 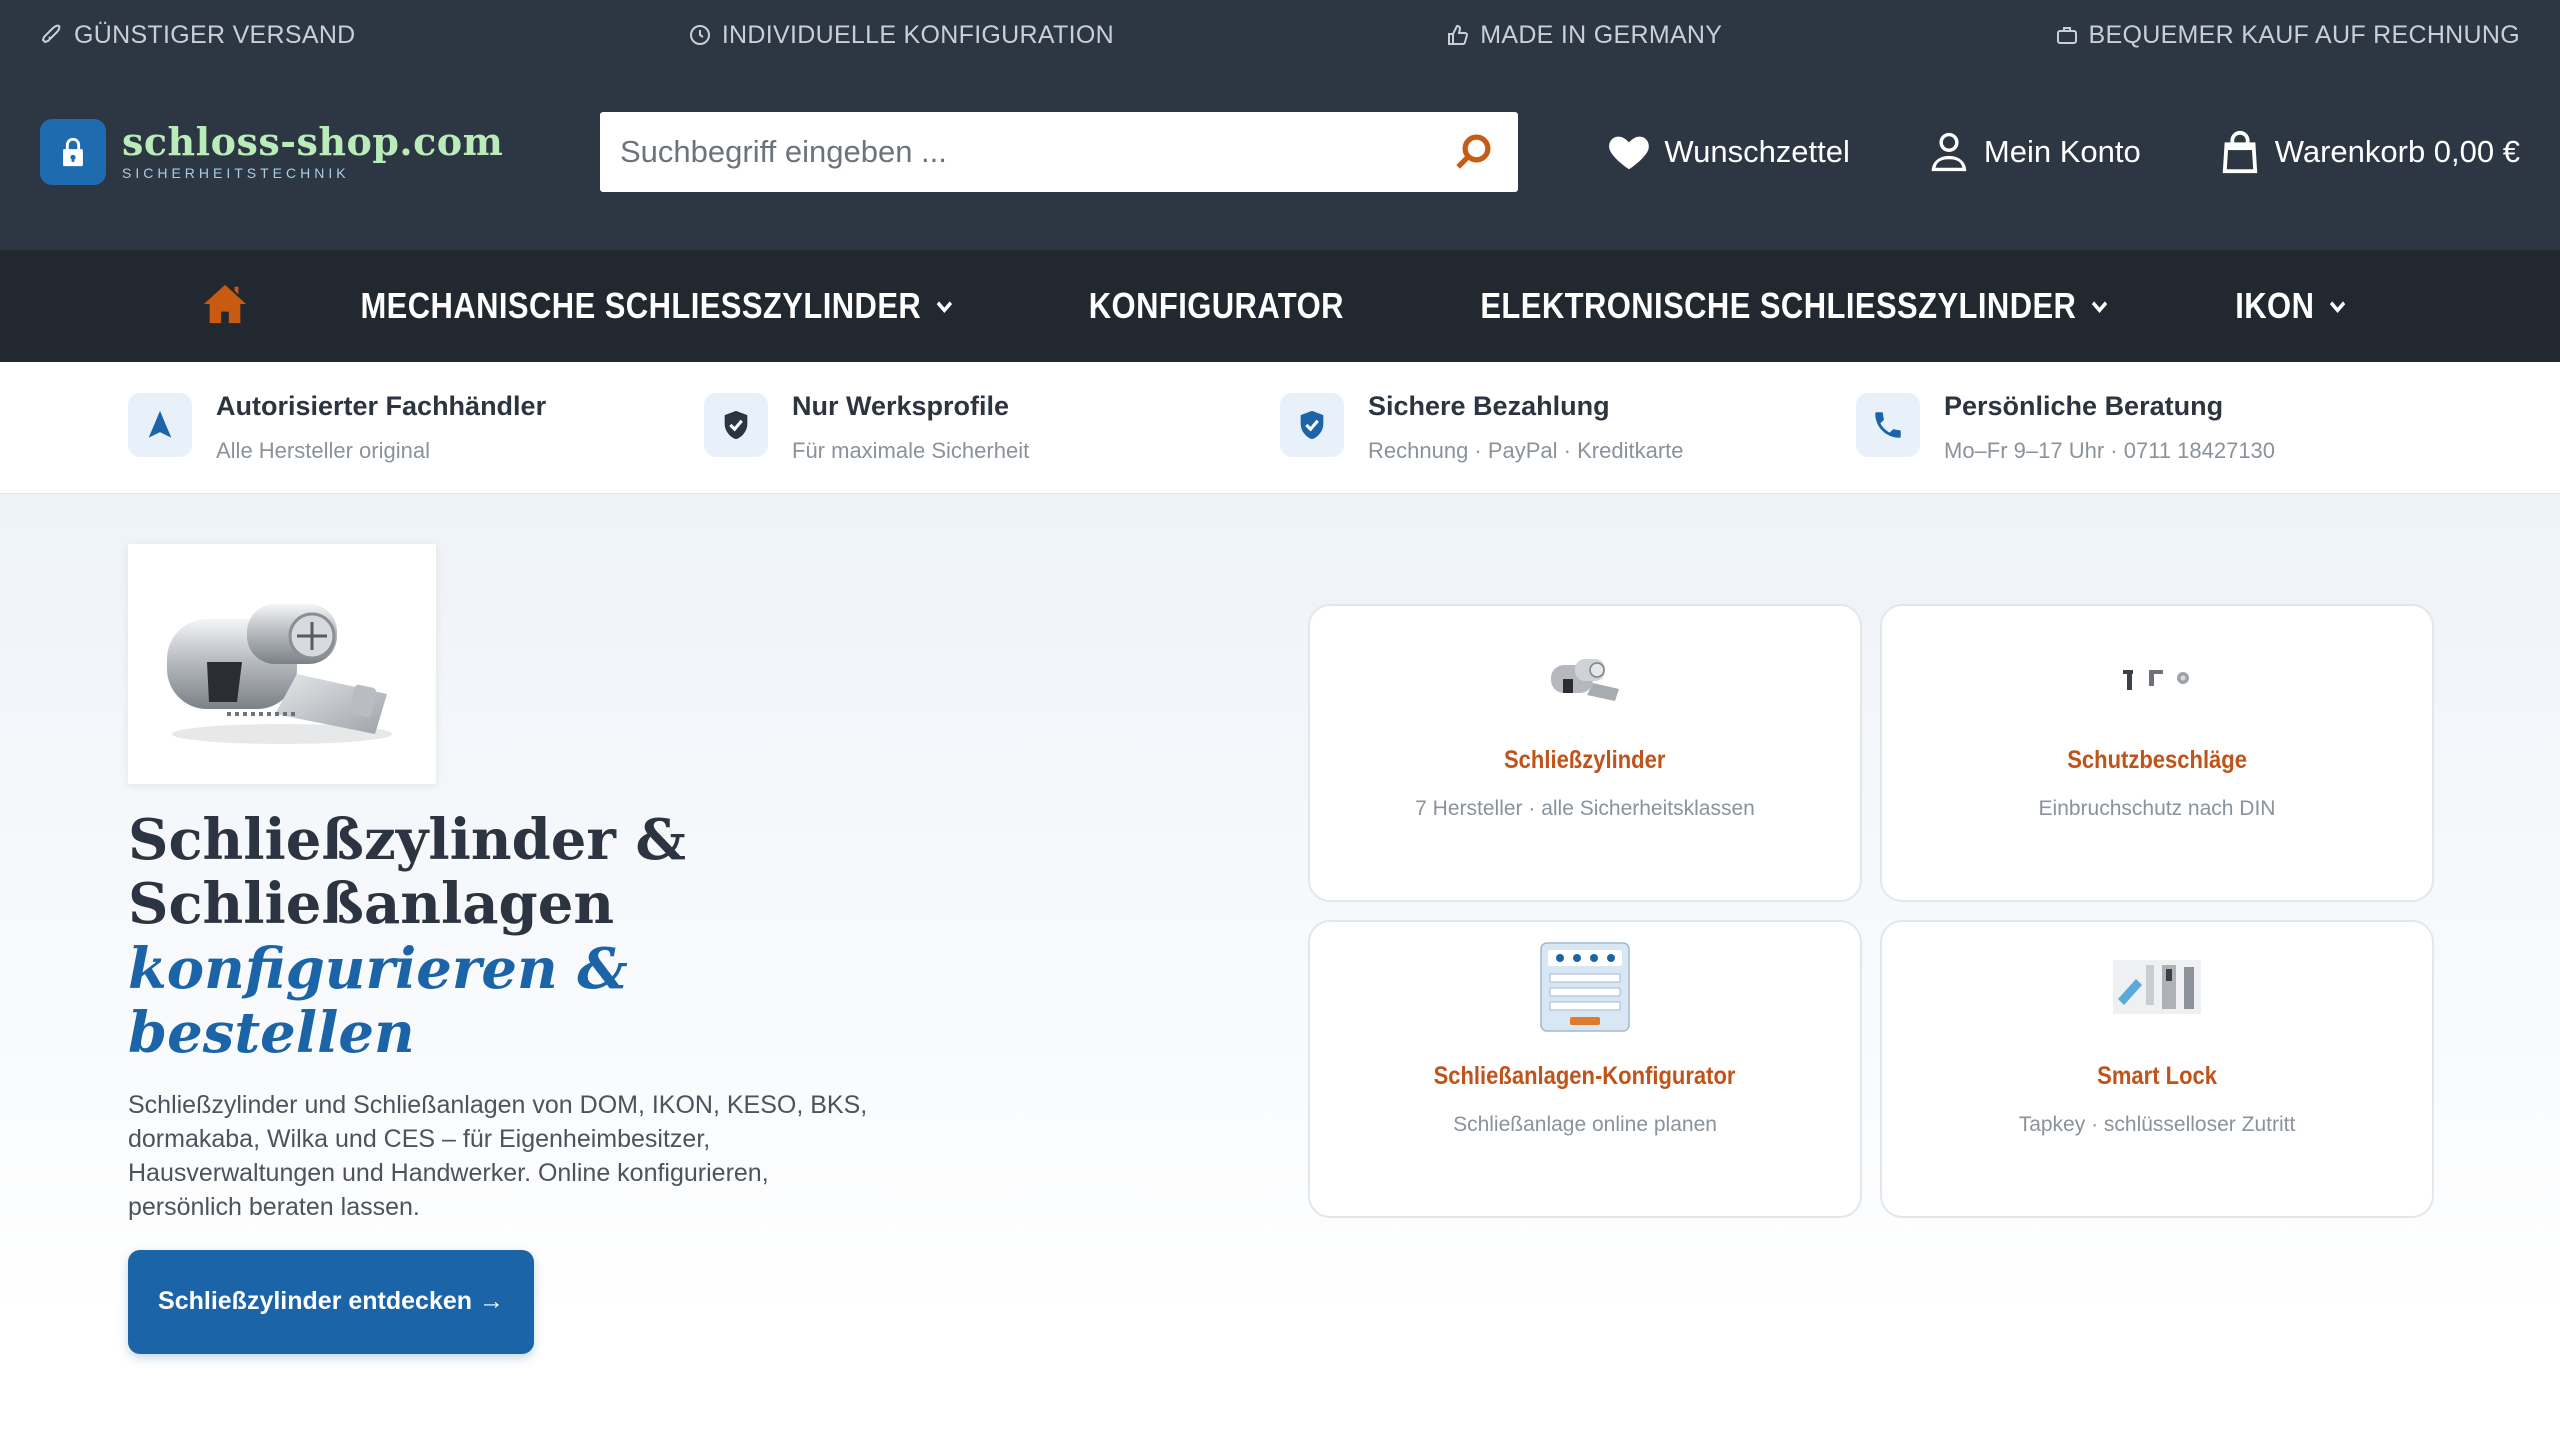 I want to click on configurator-thumbnail, so click(x=1585, y=987).